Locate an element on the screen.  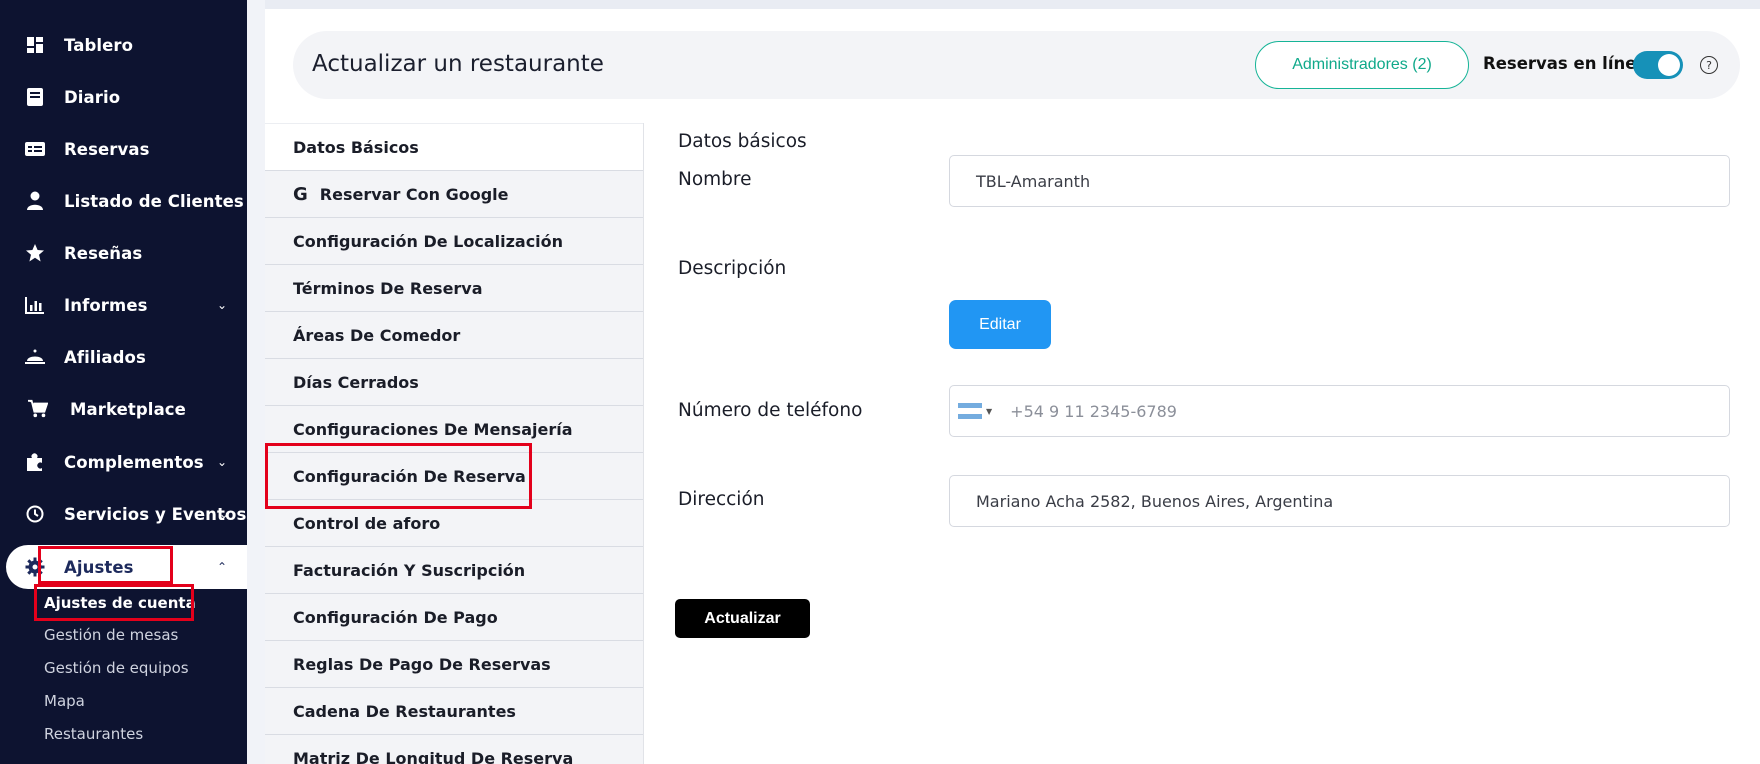
submenu-item-ajustes-cuenta: Ajustes de cuenta is located at coordinates (120, 603).